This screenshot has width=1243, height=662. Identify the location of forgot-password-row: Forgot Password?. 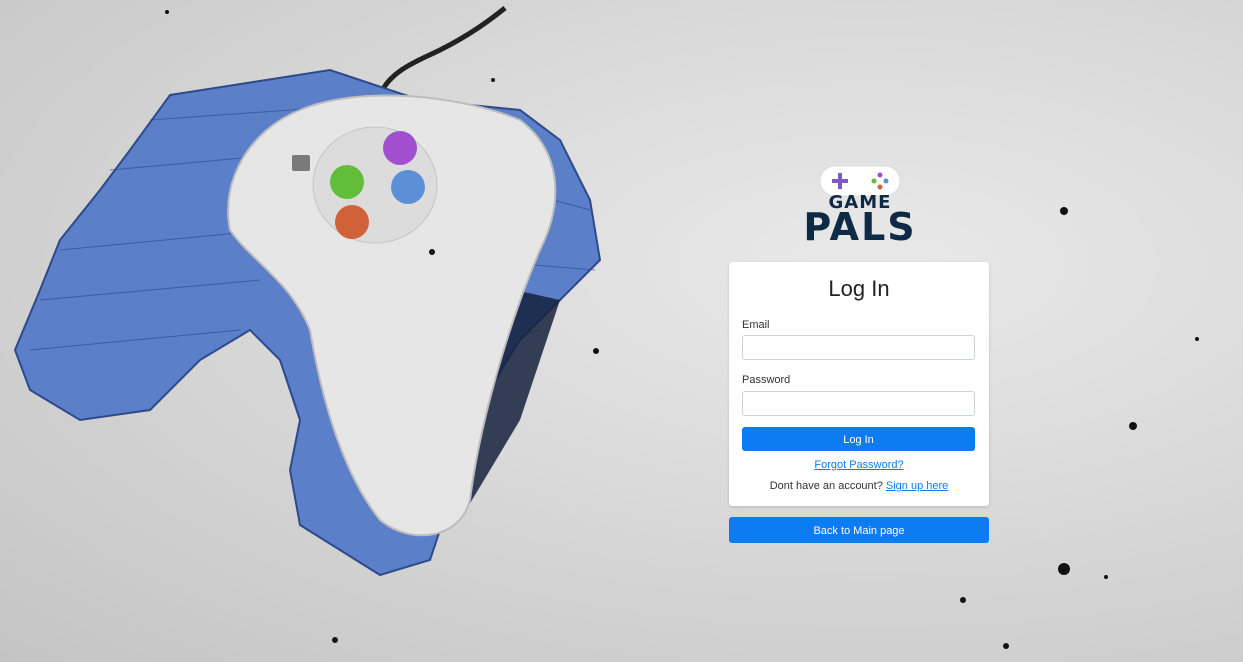
(859, 465).